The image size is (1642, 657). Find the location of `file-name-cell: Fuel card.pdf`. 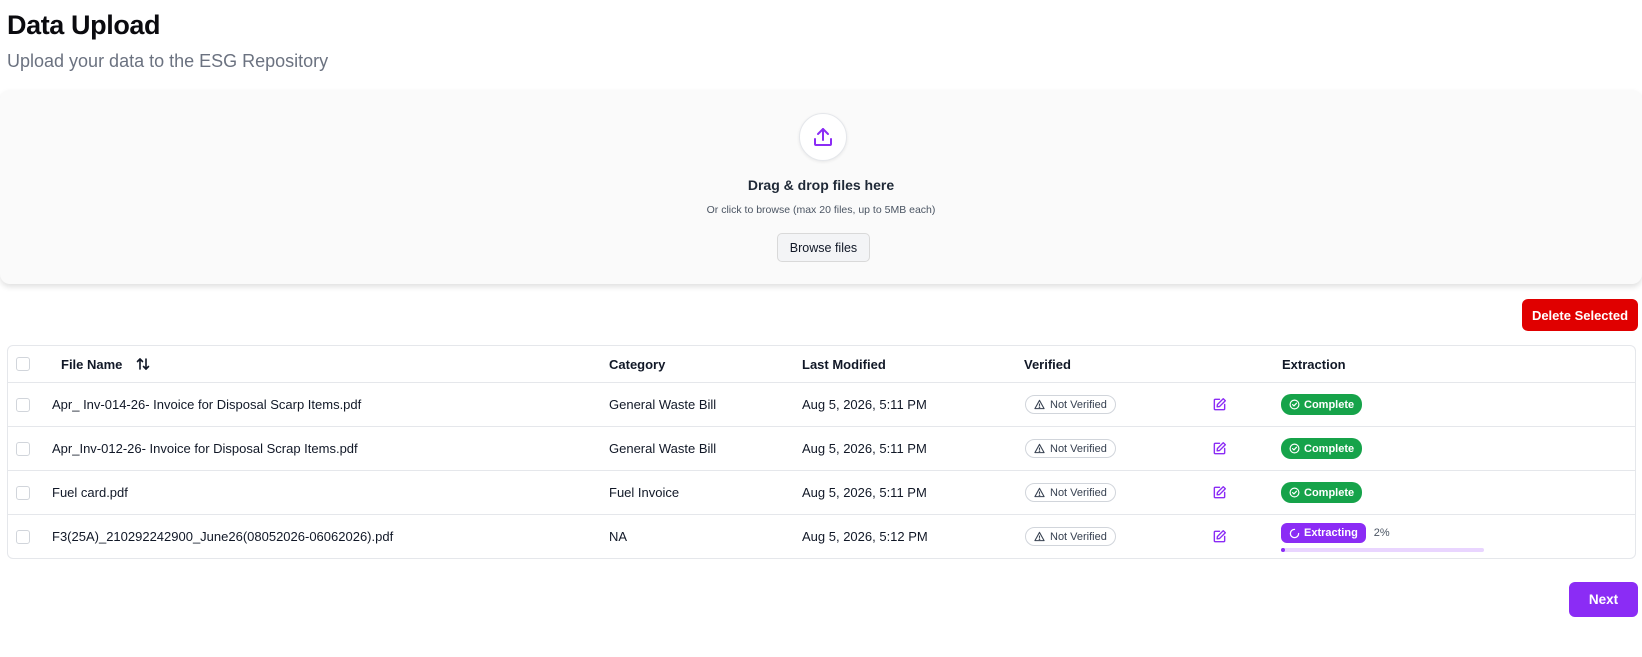

file-name-cell: Fuel card.pdf is located at coordinates (90, 492).